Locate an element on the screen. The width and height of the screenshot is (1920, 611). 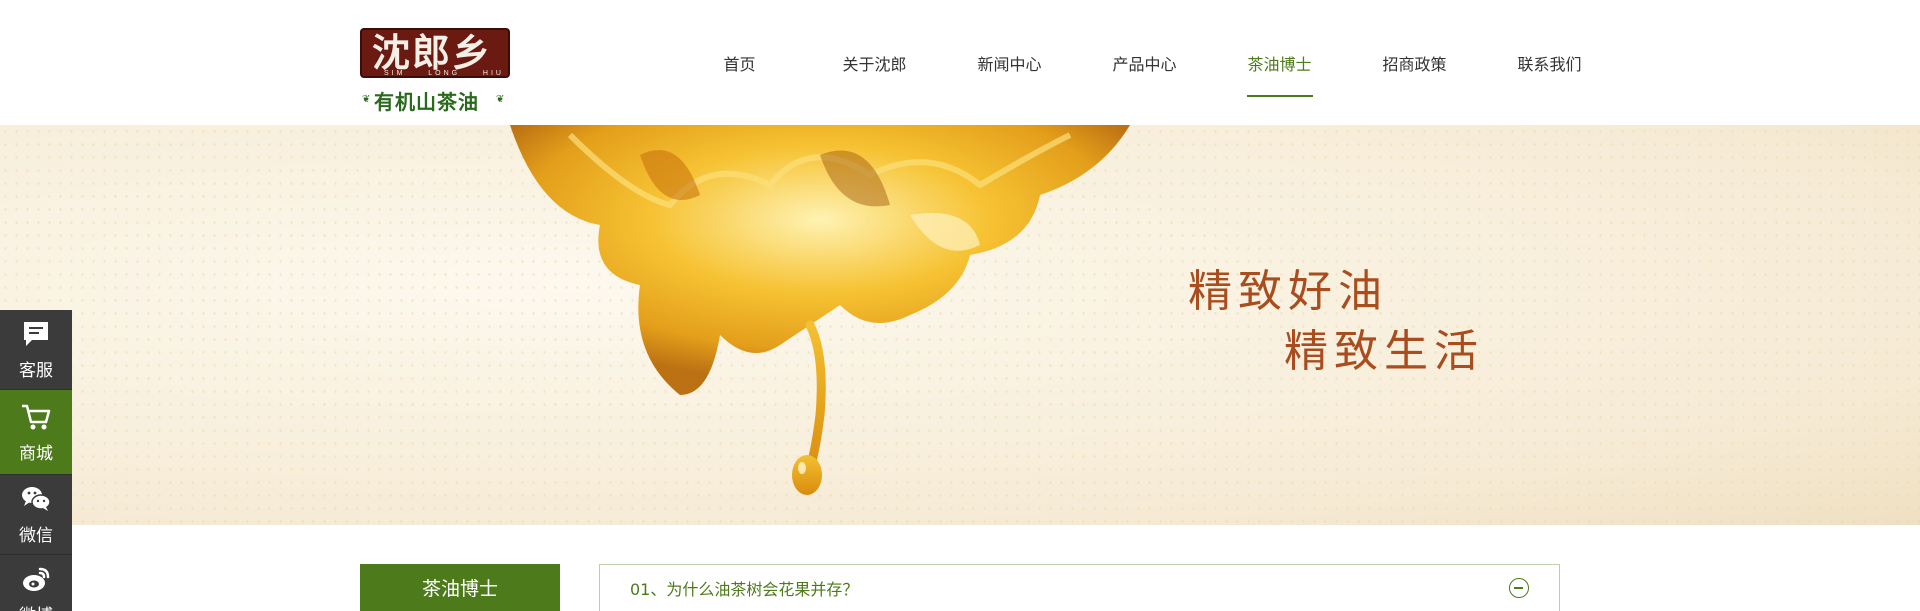
customer-service-label: 客服 is located at coordinates (36, 371).